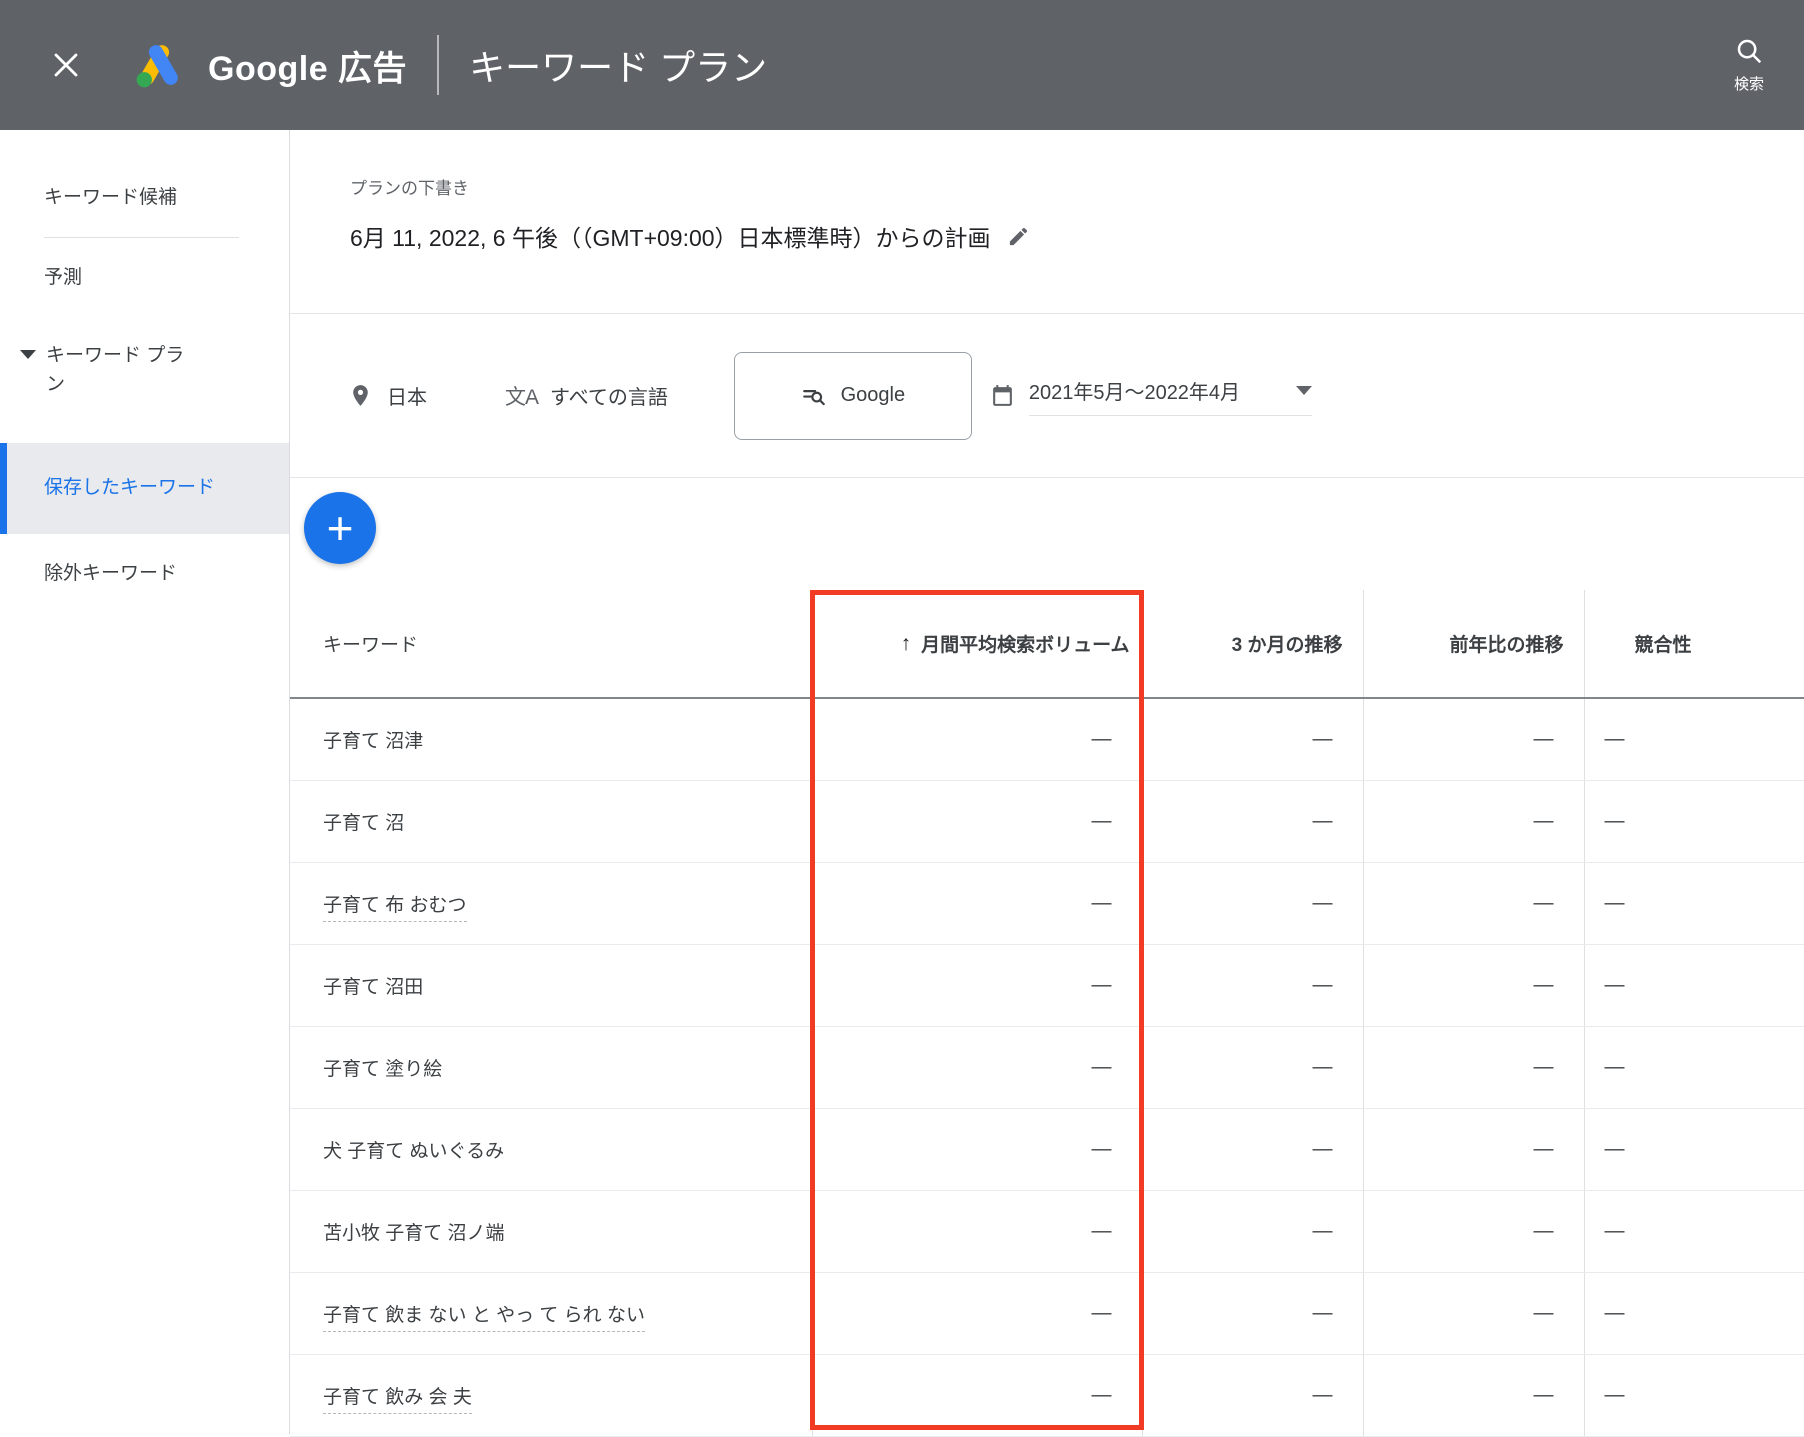  I want to click on table-row: 苫小牧 子育て 沼ノ端 — — — —, so click(1047, 1231).